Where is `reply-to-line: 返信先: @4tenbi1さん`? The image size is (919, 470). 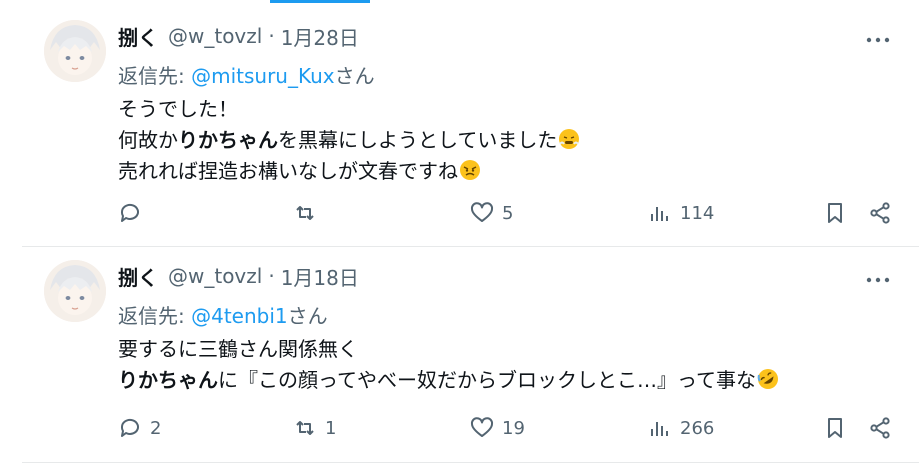
reply-to-line: 返信先: @4tenbi1さん is located at coordinates (223, 314).